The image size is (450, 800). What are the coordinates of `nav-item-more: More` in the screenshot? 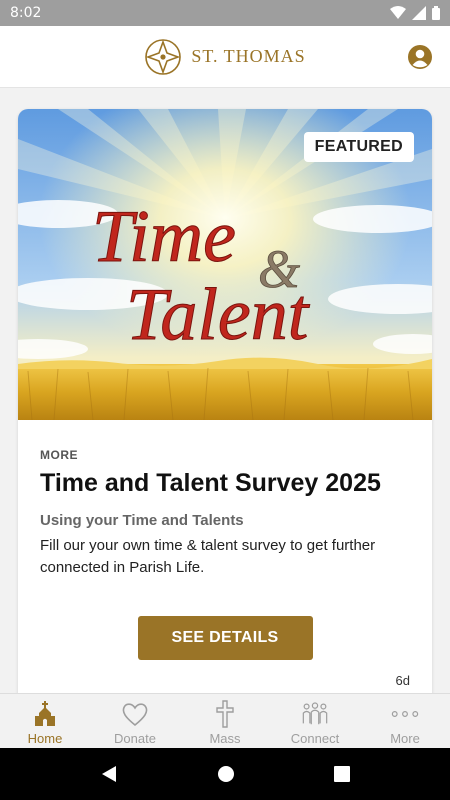 It's located at (405, 721).